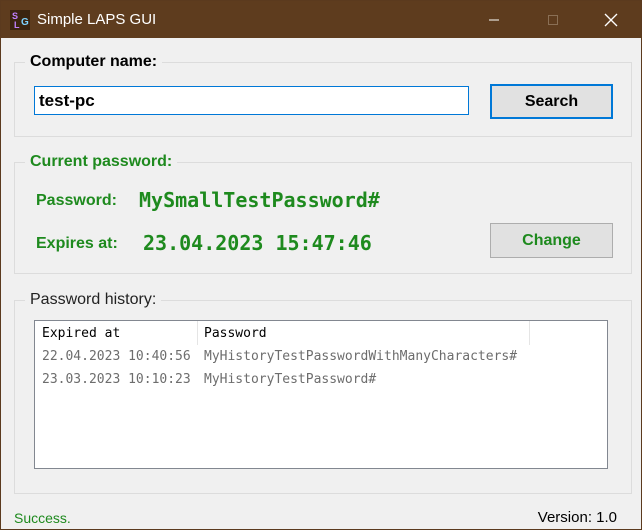 Image resolution: width=642 pixels, height=530 pixels. I want to click on history-header: Expired at Password, so click(321, 333).